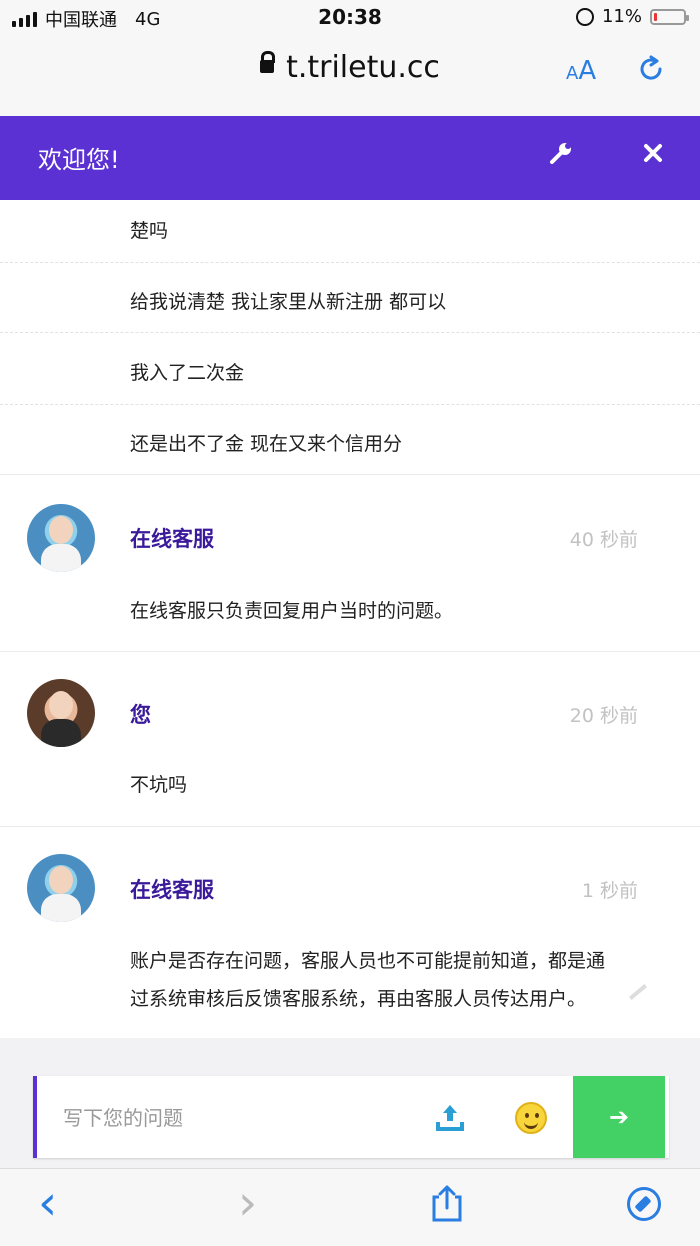 Image resolution: width=700 pixels, height=1246 pixels. I want to click on earlier-message-line: 给我说清楚 我让家里从新注册 都可以, so click(288, 302).